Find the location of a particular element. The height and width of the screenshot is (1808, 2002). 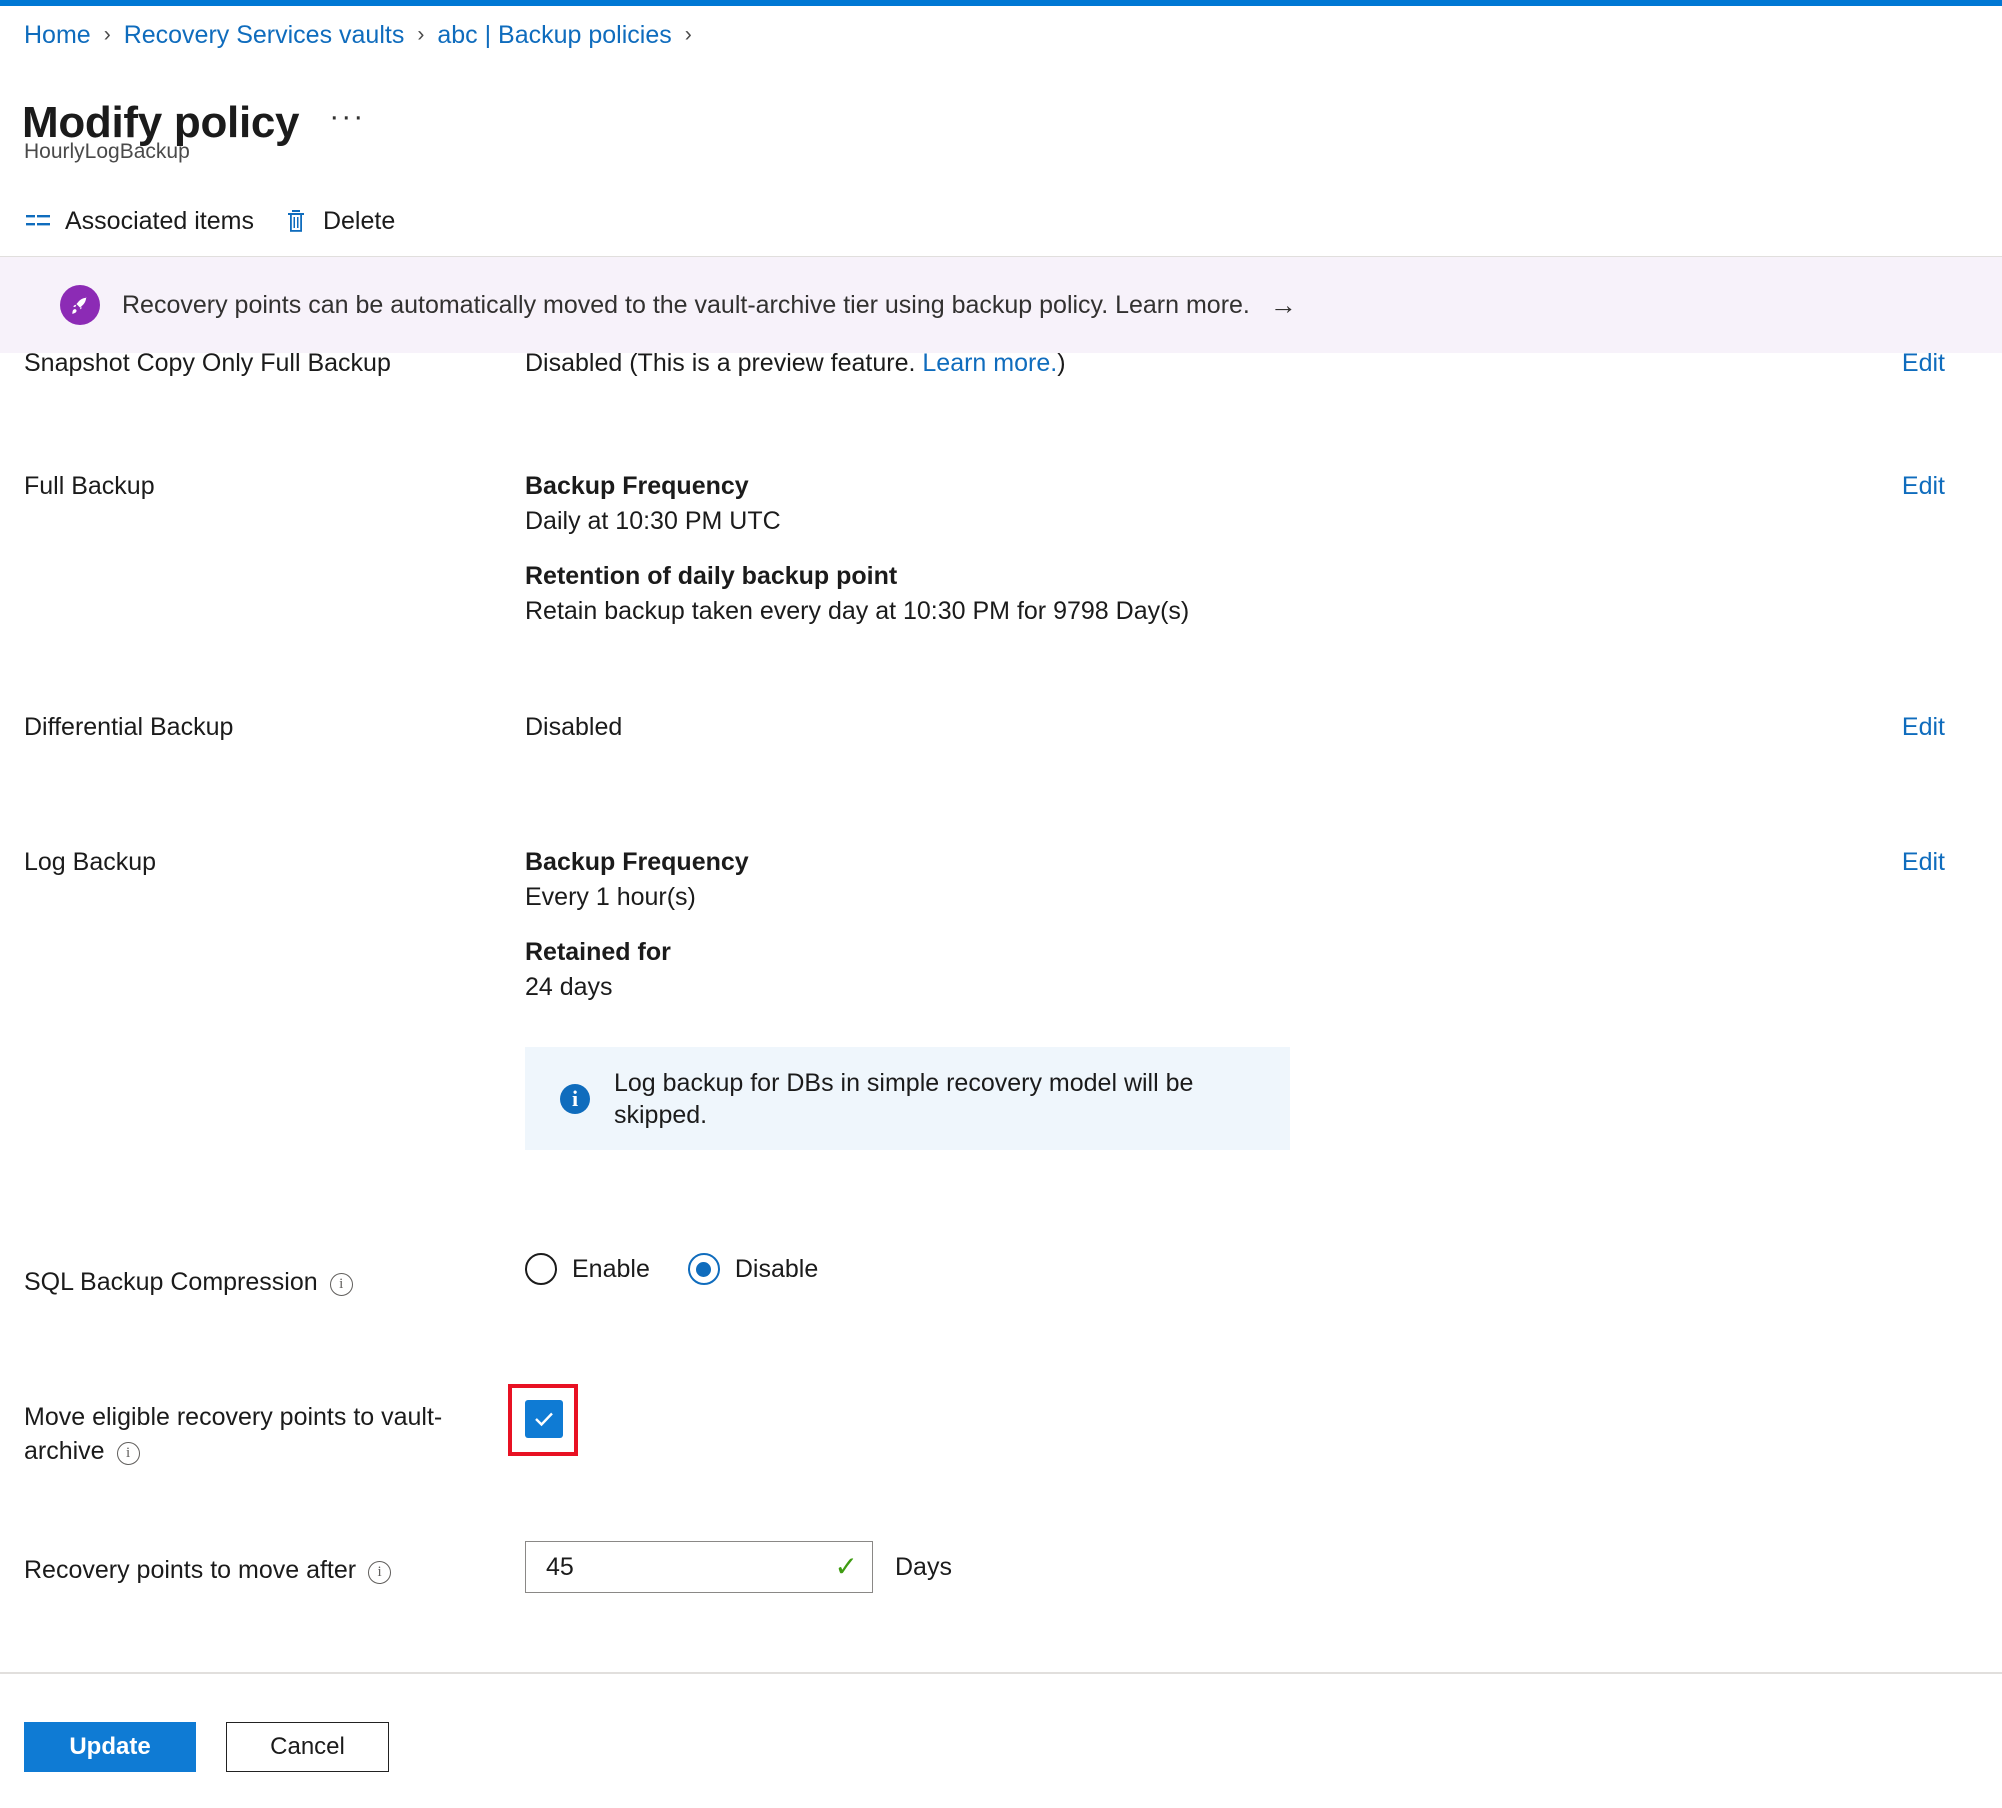

move-after-field-wrap: ✓ Days is located at coordinates (738, 1567).